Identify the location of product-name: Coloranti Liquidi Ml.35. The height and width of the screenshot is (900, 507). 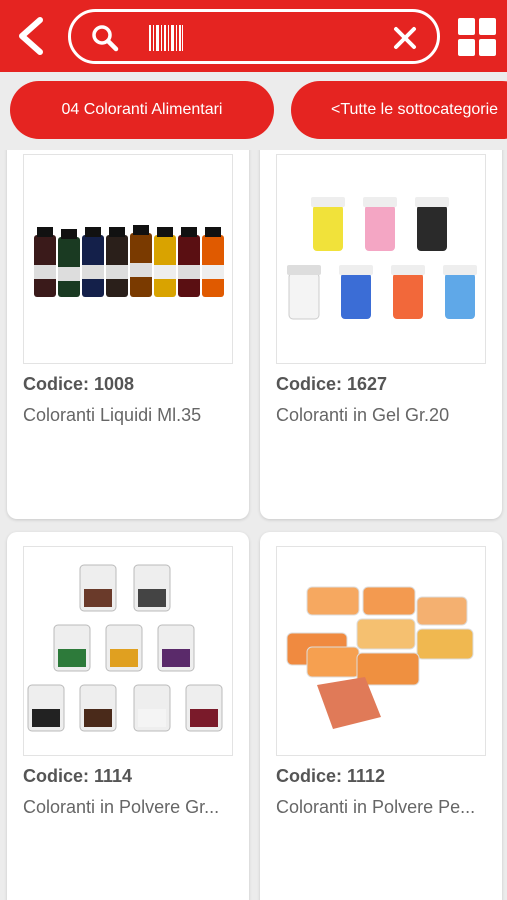
(112, 415).